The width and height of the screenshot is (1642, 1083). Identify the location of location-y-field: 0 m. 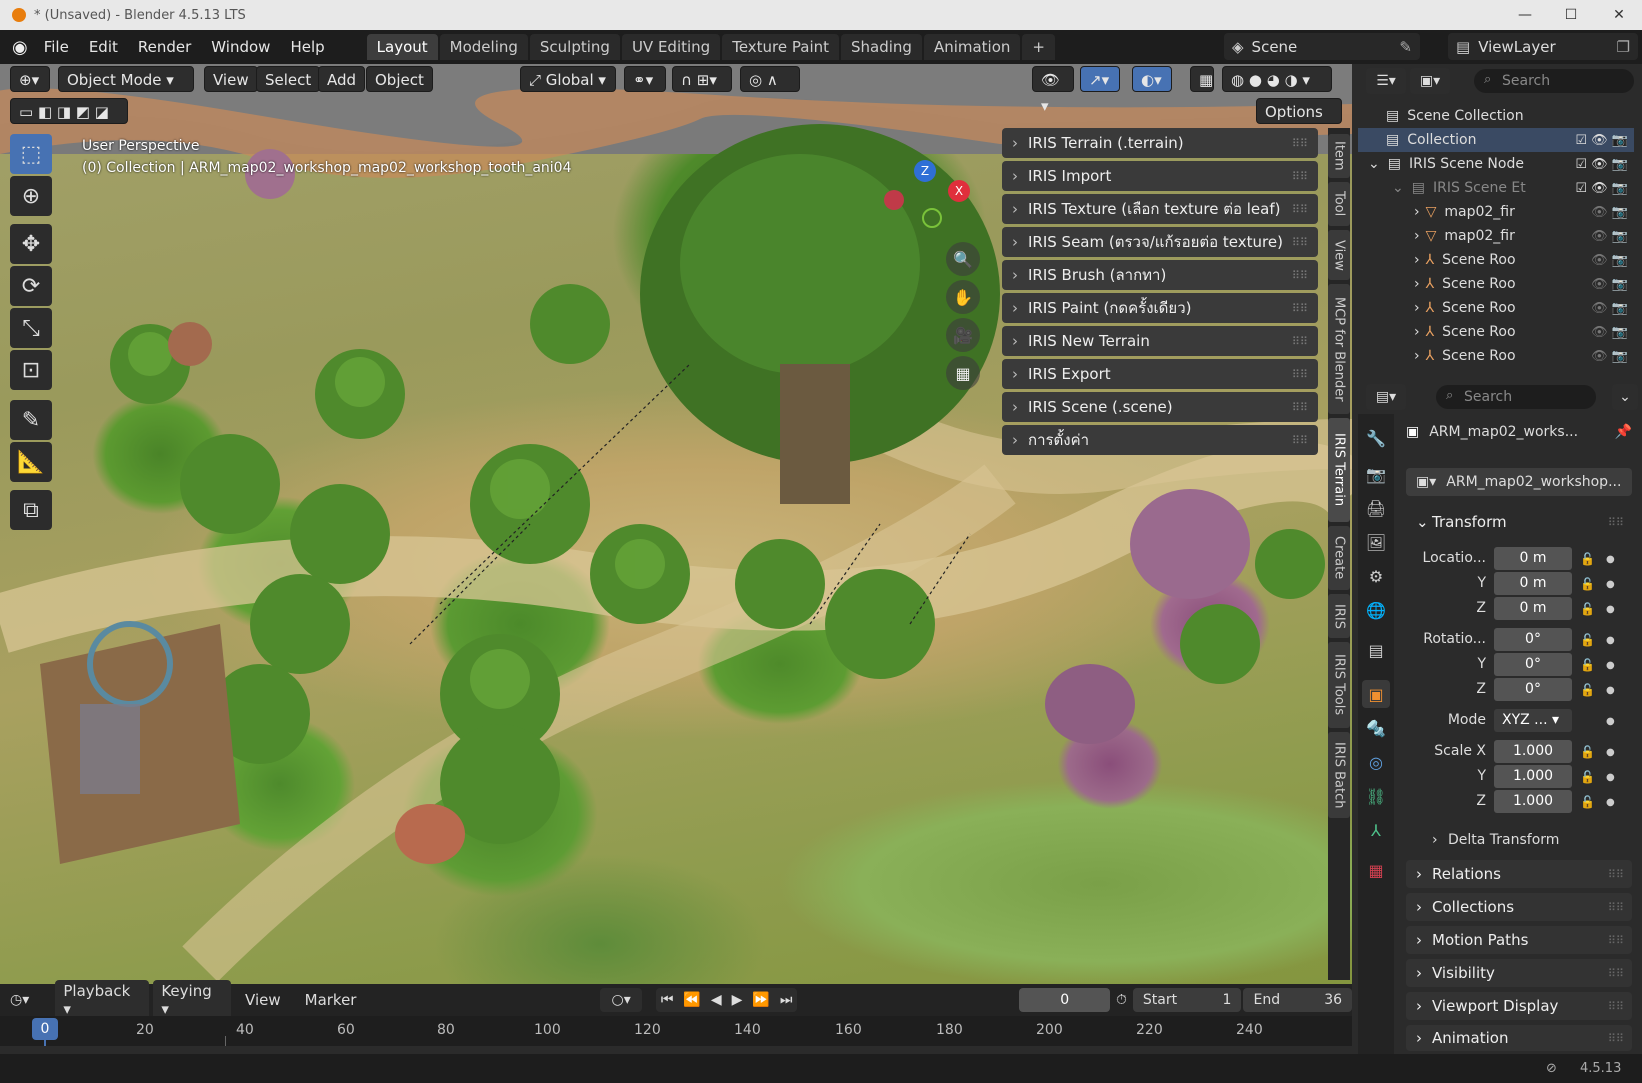
(1533, 583).